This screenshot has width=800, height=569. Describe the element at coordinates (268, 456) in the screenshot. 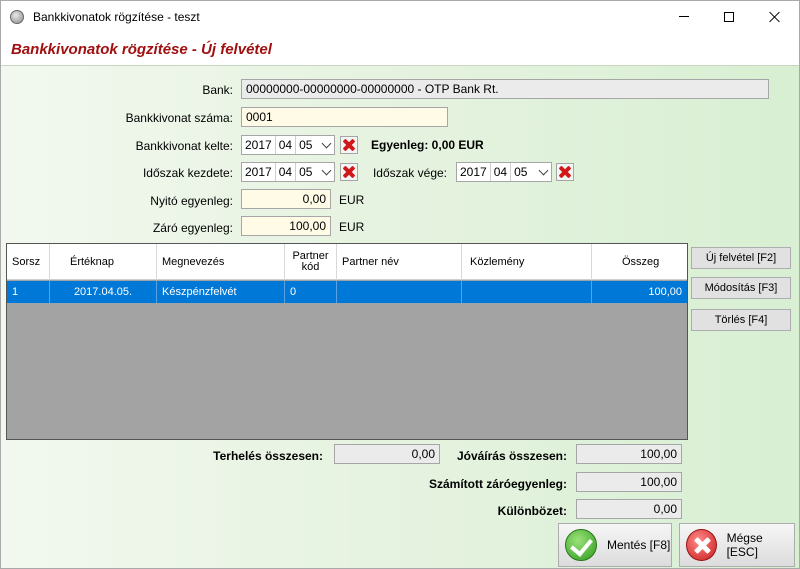

I see `debit-total-label: Terhelés összesen:` at that location.